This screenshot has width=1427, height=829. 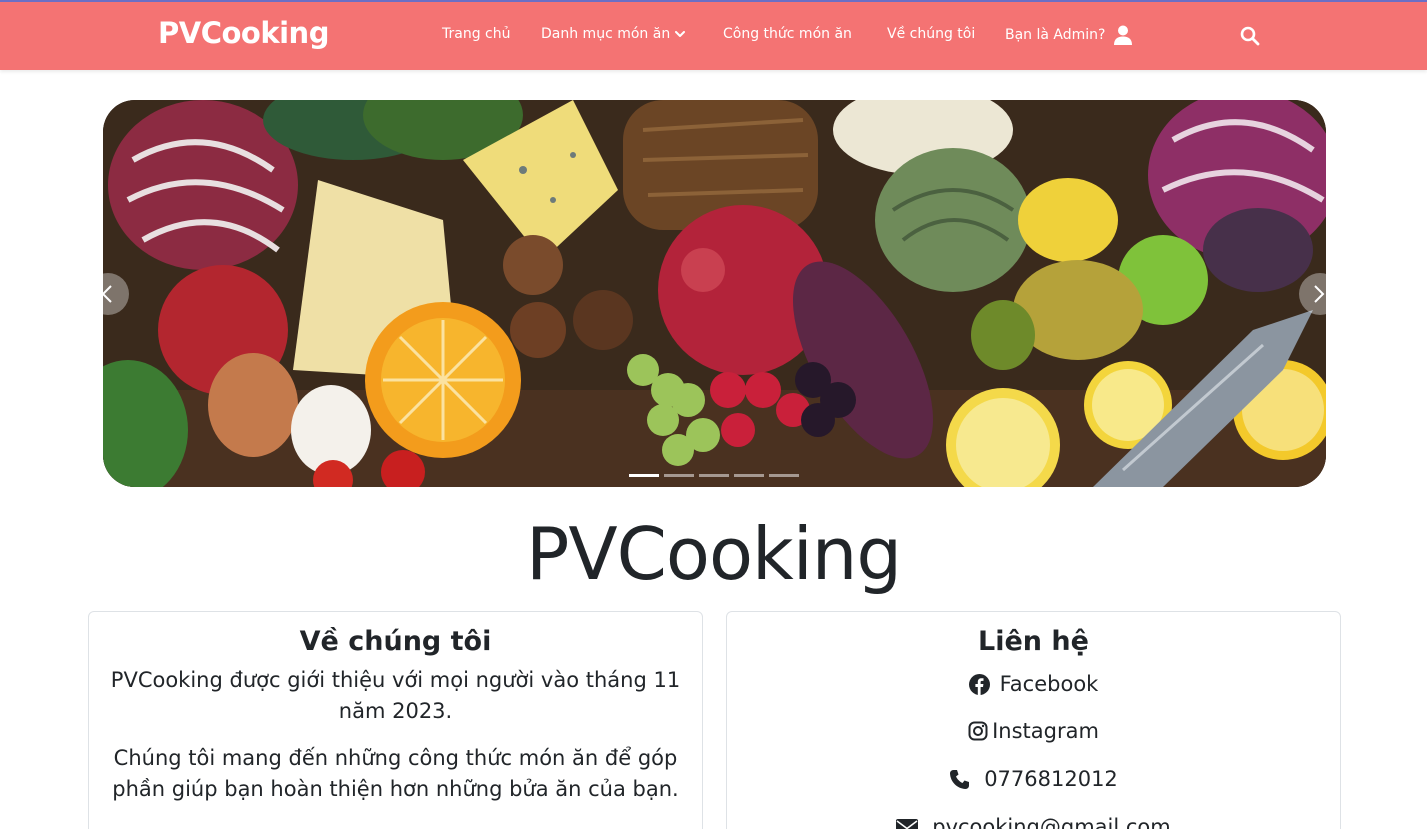 I want to click on contact-phone-link: 0776812012, so click(x=1033, y=779).